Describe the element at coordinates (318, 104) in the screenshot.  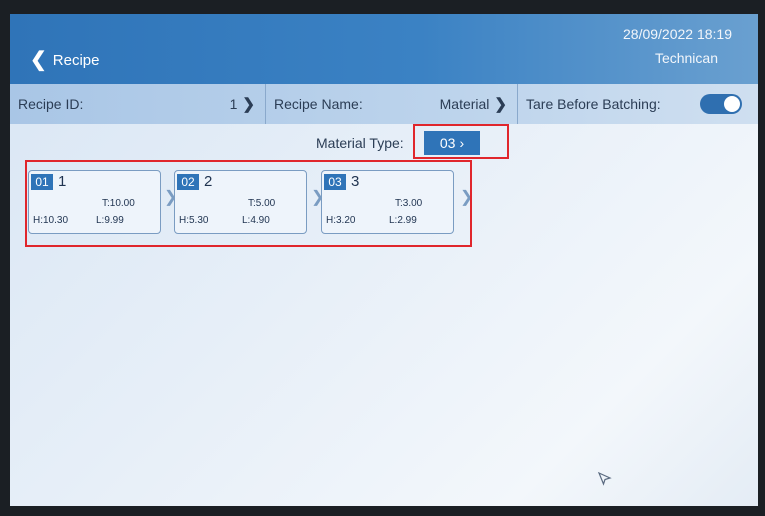
I see `recipe-name-label: Recipe Name:` at that location.